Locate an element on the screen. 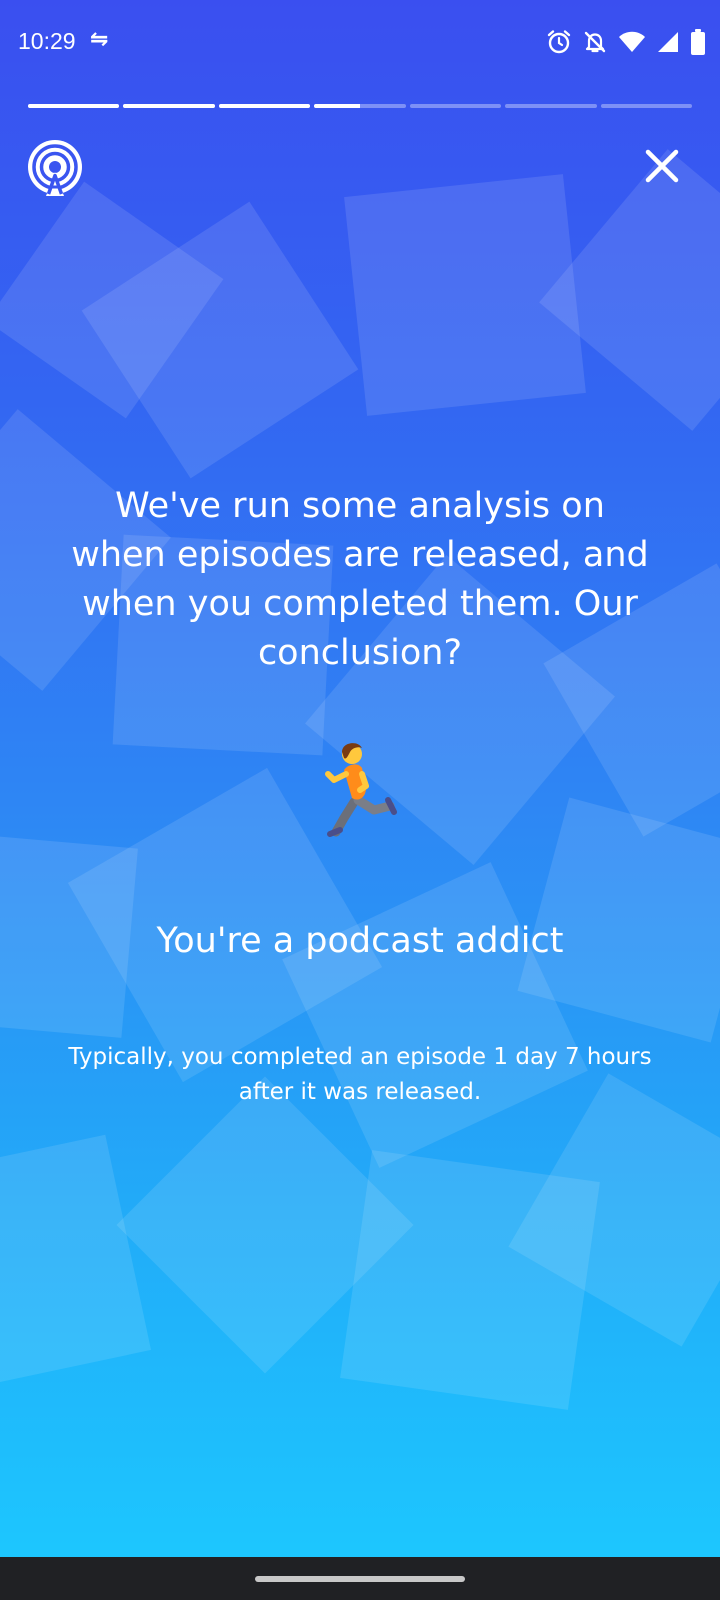 This screenshot has width=720, height=1600. close-button is located at coordinates (664, 168).